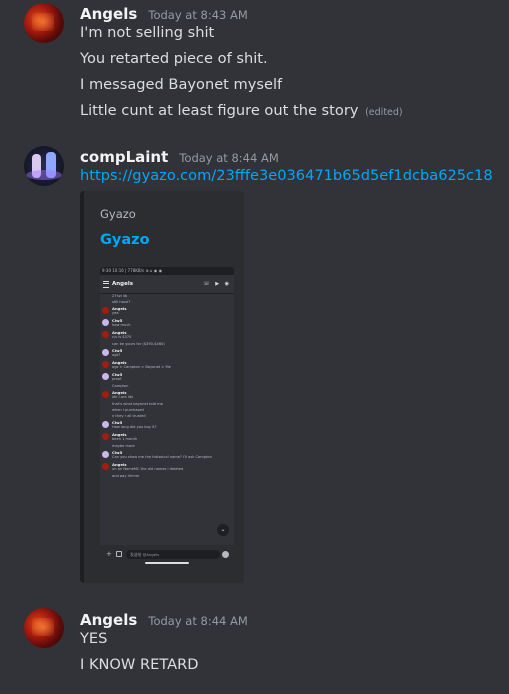  Describe the element at coordinates (123, 446) in the screenshot. I see `thumb-message-text: maybe more` at that location.